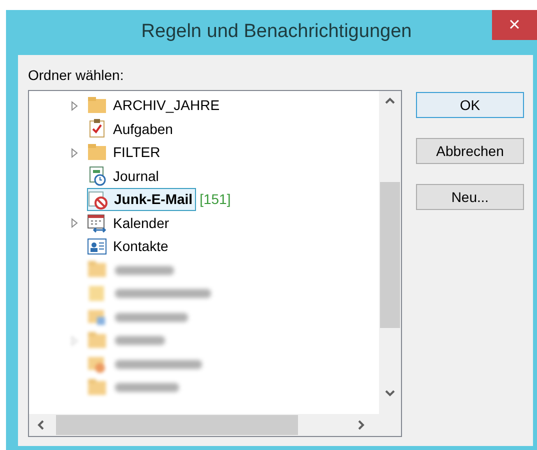  Describe the element at coordinates (40, 425) in the screenshot. I see `scroll-left-icon` at that location.